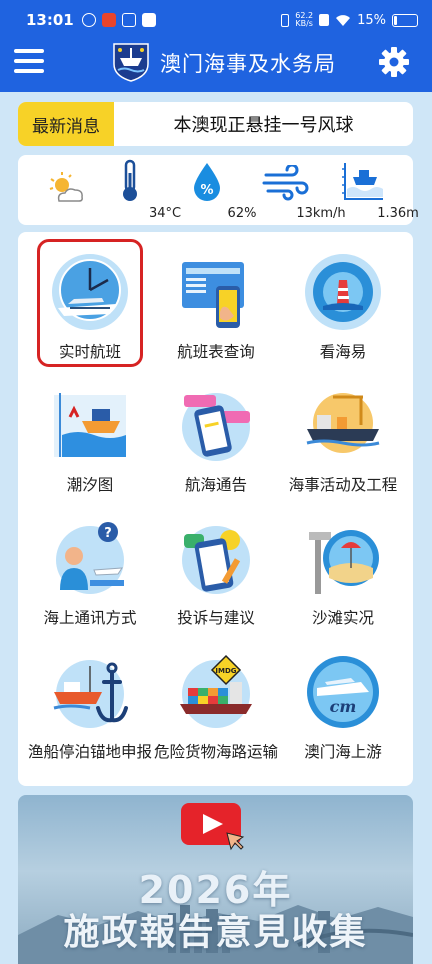  I want to click on weather-item-tide: 1.36m, so click(373, 190).